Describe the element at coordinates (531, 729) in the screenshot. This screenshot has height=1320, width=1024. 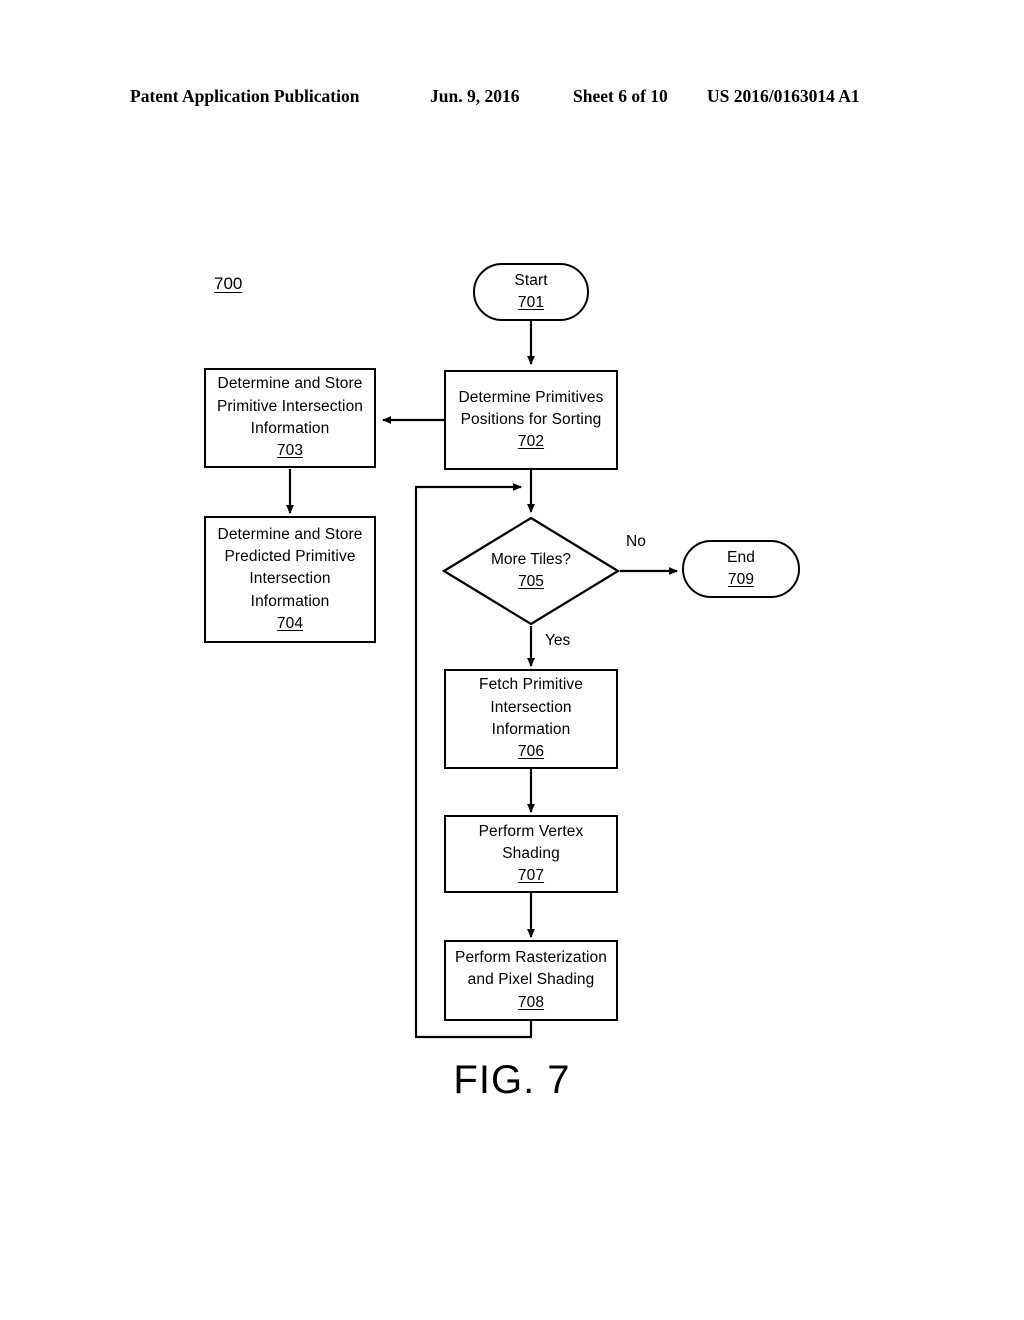
I see `node-706-line-2: Information` at that location.